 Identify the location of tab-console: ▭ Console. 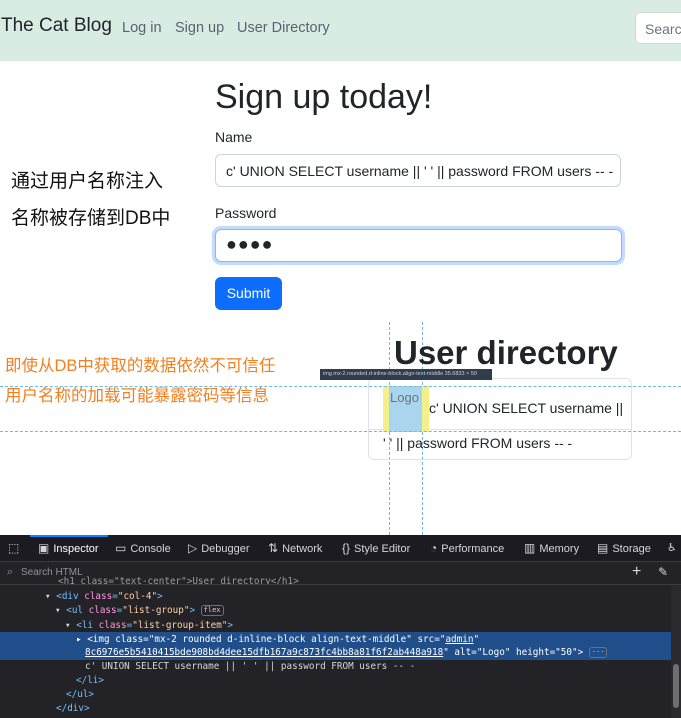
(143, 548).